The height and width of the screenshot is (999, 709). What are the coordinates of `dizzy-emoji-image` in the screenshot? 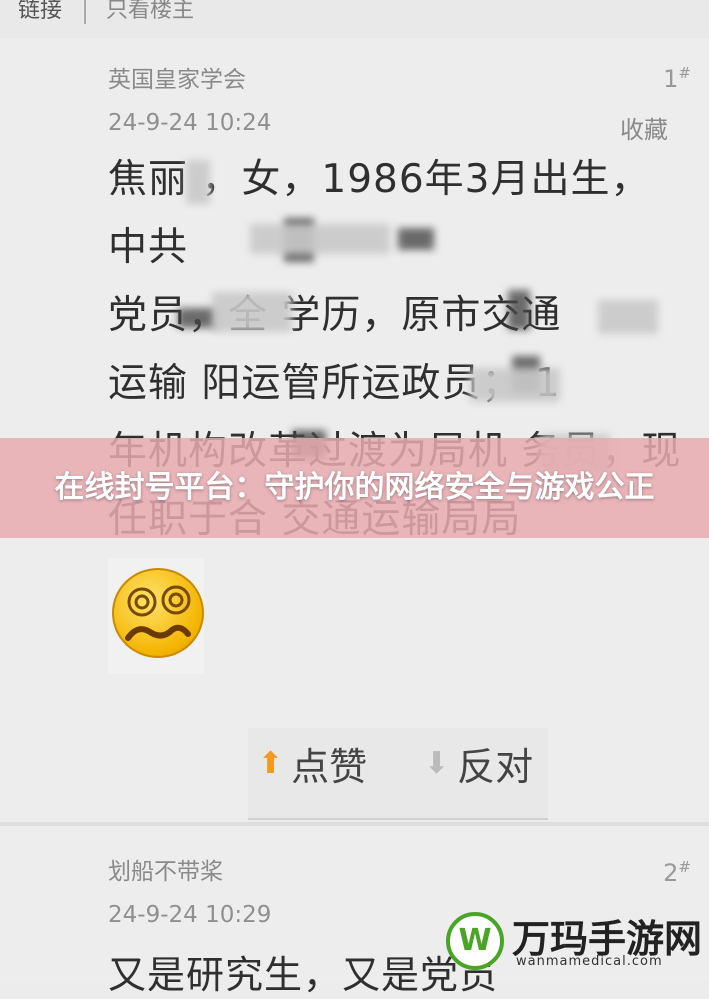 It's located at (156, 616).